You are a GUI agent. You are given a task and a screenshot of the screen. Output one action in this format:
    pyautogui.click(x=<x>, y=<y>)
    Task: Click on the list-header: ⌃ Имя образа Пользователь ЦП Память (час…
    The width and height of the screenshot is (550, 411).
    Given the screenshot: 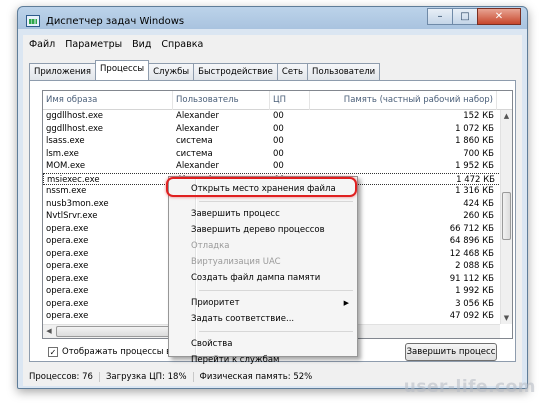 What is the action you would take?
    pyautogui.click(x=277, y=100)
    